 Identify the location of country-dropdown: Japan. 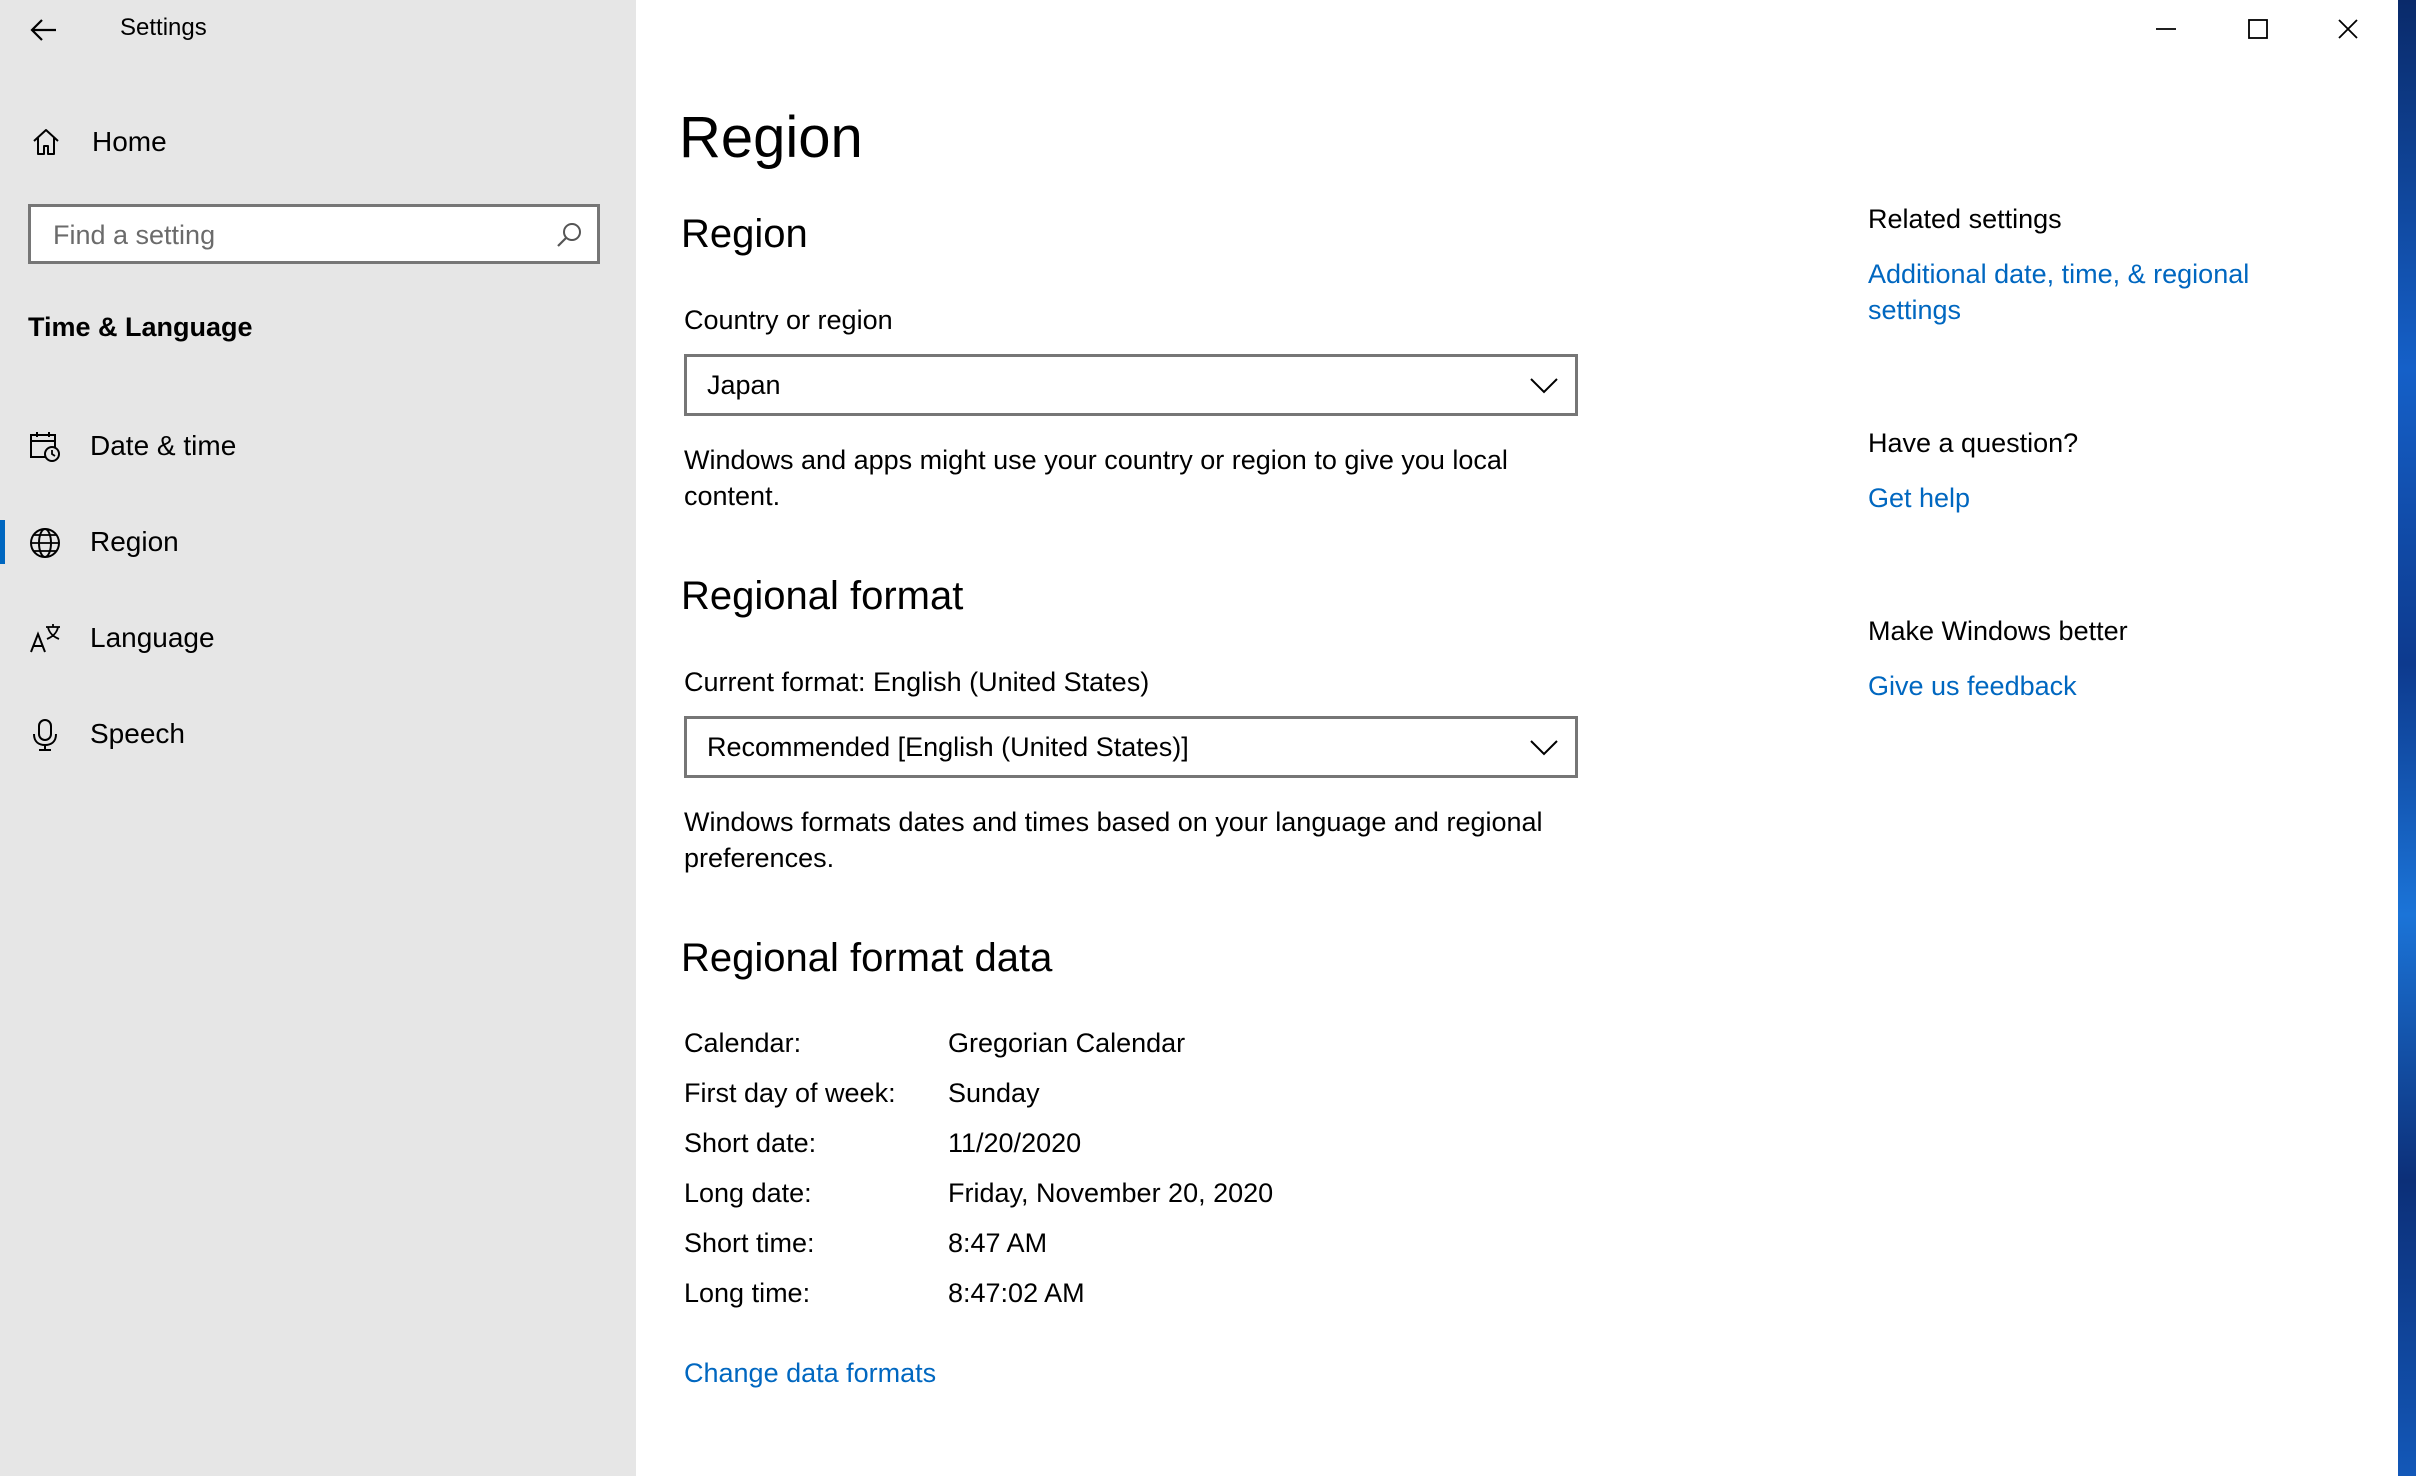
(1131, 385).